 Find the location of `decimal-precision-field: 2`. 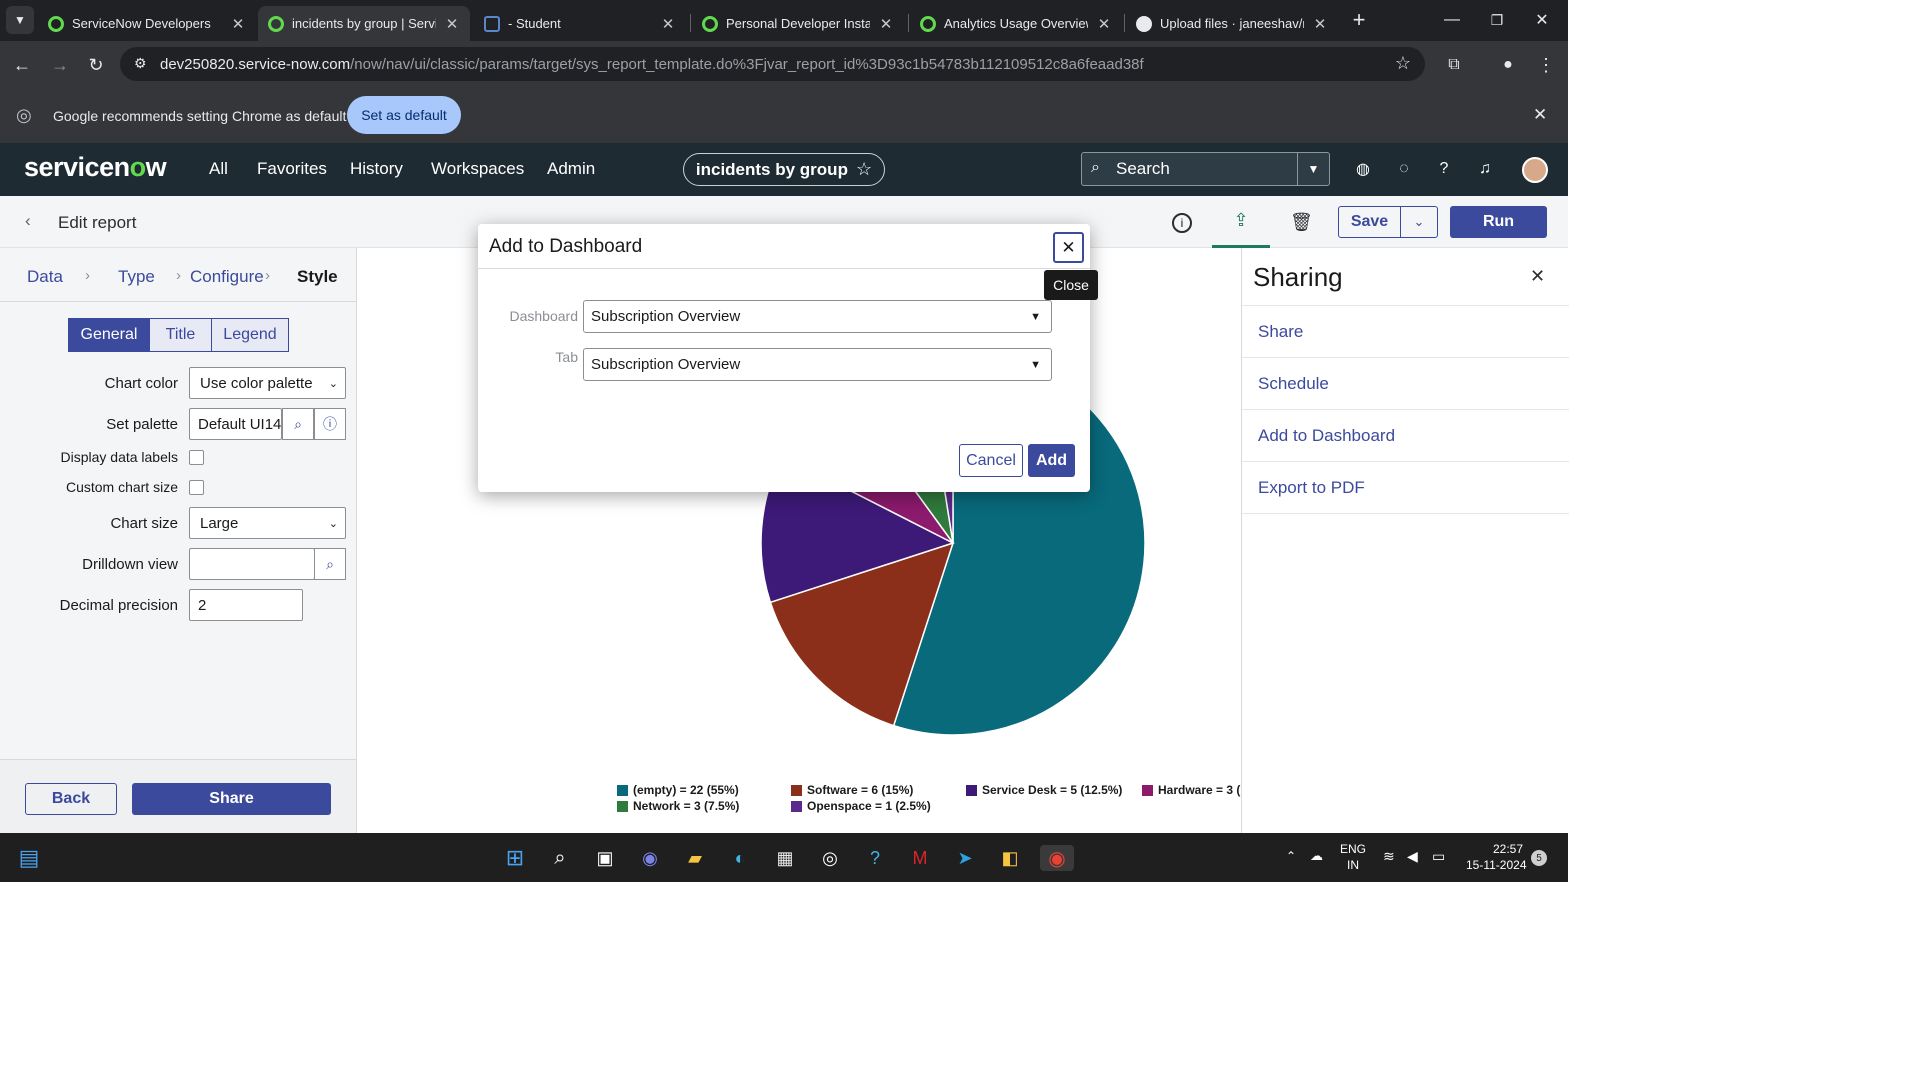

decimal-precision-field: 2 is located at coordinates (246, 605).